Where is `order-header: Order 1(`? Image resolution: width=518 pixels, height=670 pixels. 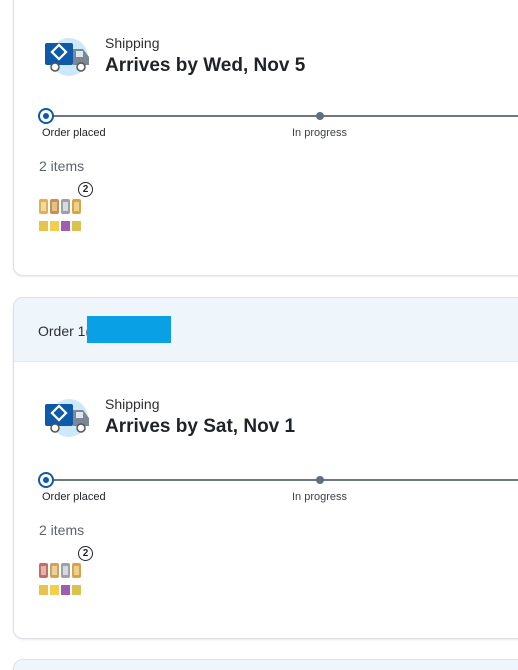 order-header: Order 1( is located at coordinates (266, 330).